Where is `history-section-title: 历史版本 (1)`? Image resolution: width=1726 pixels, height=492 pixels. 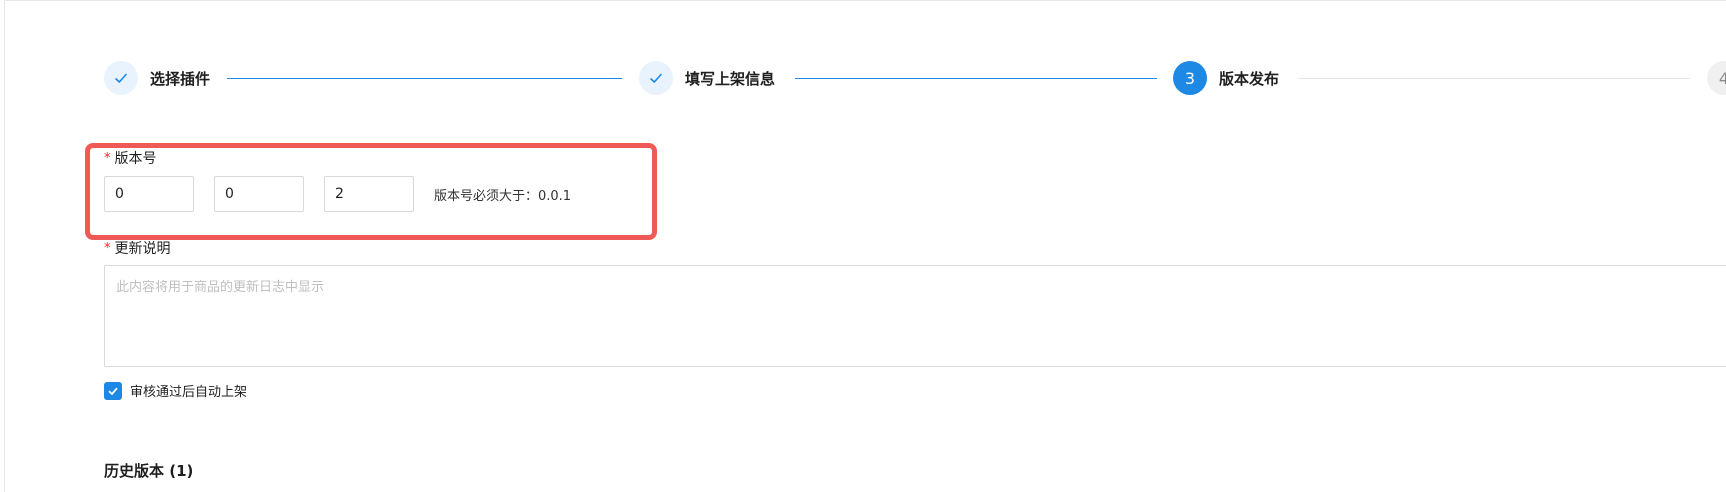 history-section-title: 历史版本 (1) is located at coordinates (149, 471).